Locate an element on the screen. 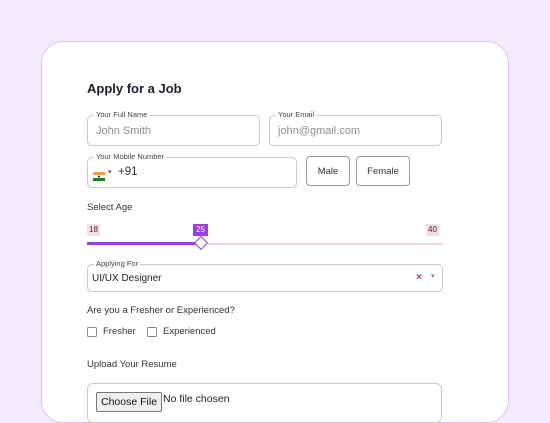 This screenshot has height=423, width=550. country-code: +91 is located at coordinates (128, 172).